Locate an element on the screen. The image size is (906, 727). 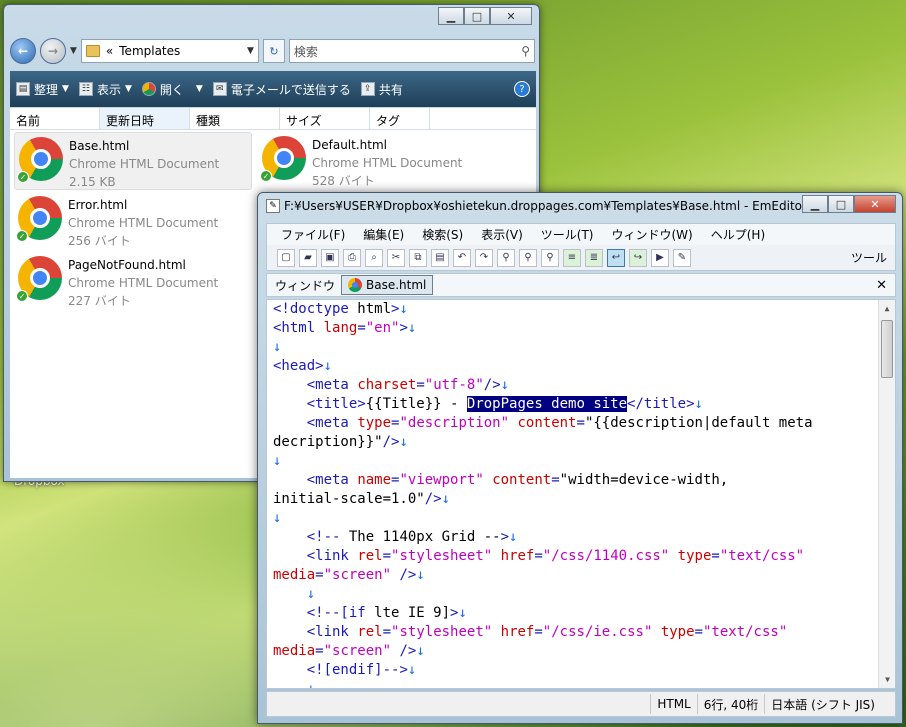
history-dropdown-icon: ▼ is located at coordinates (73, 51).